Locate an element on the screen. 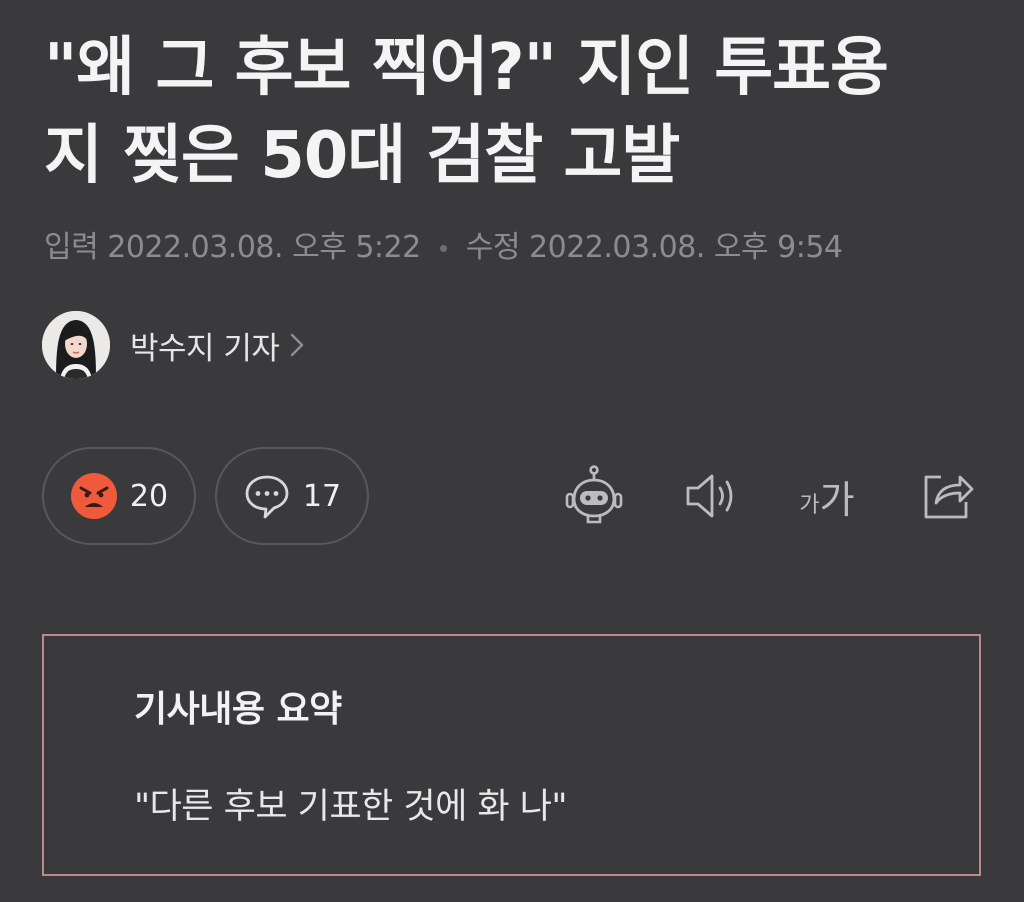 This screenshot has width=1024, height=902. edit-label: 수정 is located at coordinates (493, 247).